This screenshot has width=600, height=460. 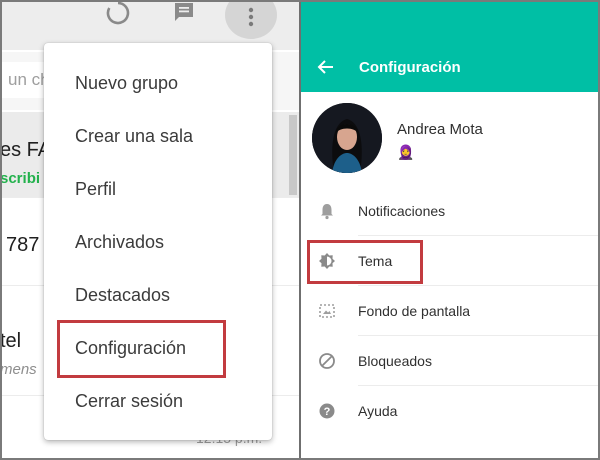 I want to click on scrollbar, so click(x=293, y=155).